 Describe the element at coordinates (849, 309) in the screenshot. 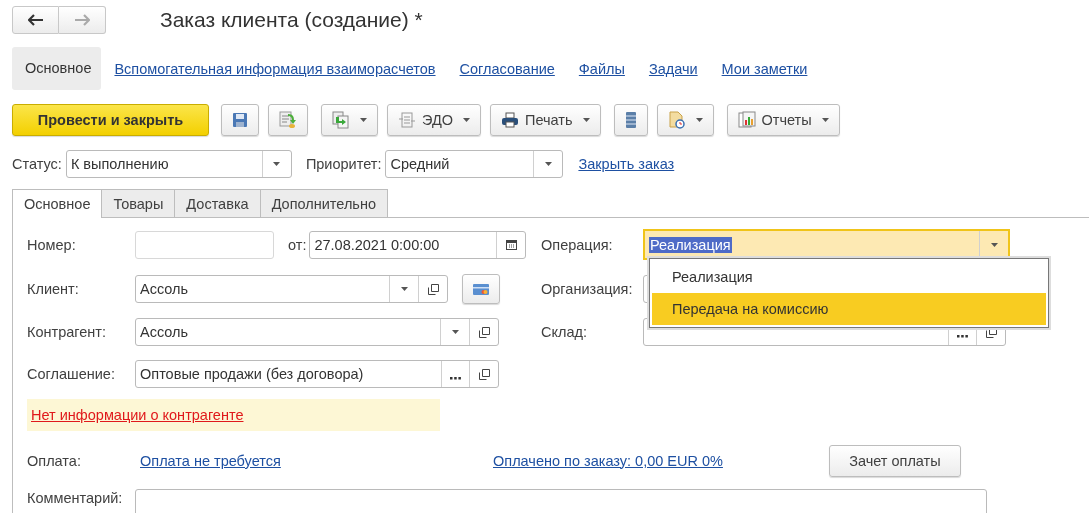

I see `dropdown-option: Передача на комиссию` at that location.